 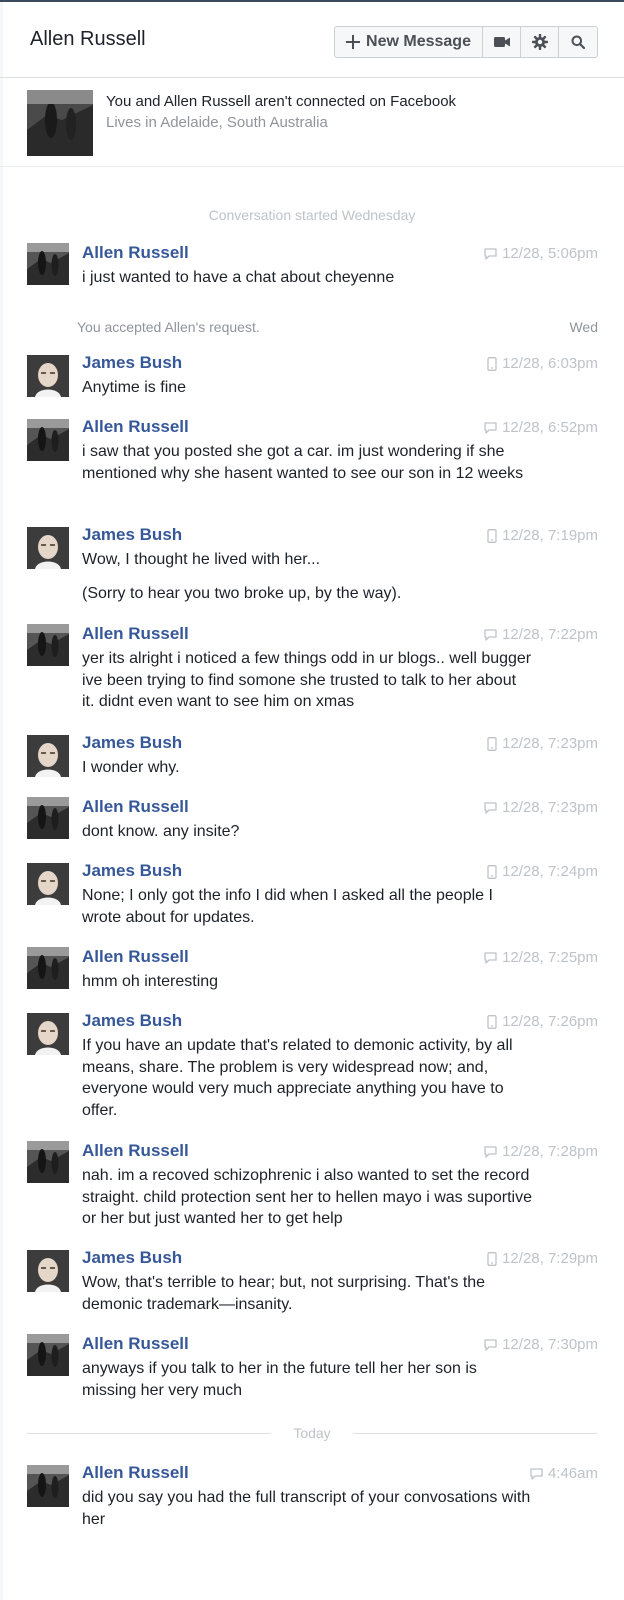 I want to click on timestamp-text: 12/28, 7:29pm, so click(x=550, y=1258).